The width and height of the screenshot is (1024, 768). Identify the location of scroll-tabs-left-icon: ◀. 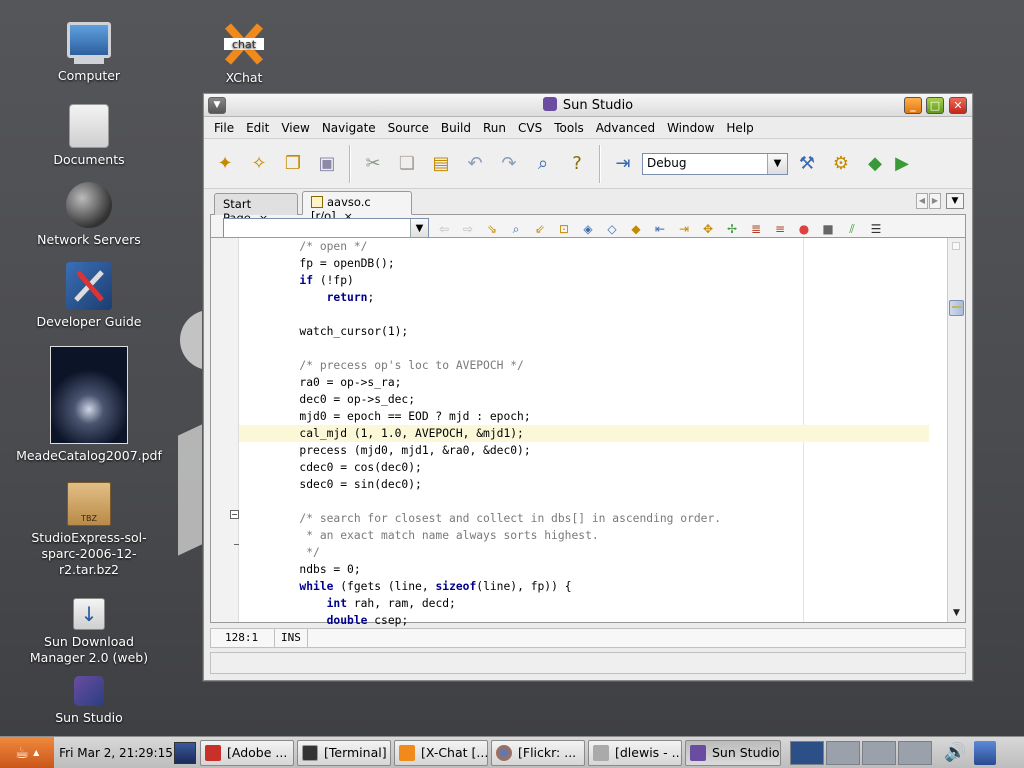
(922, 201).